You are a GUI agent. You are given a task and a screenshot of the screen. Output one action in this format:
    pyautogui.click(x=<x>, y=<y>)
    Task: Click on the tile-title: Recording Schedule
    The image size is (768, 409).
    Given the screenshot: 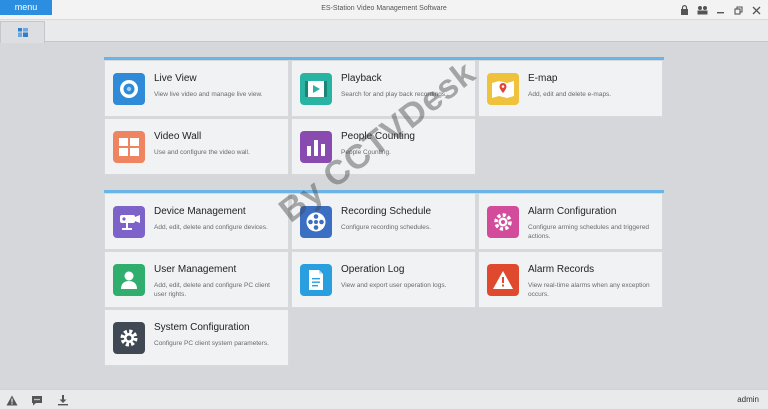 What is the action you would take?
    pyautogui.click(x=386, y=211)
    